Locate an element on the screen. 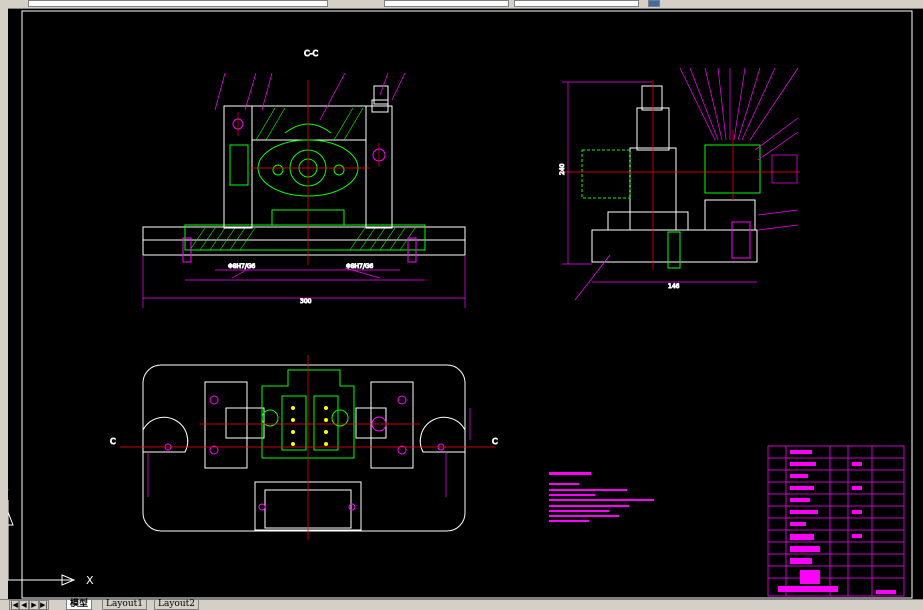  view-label-left: C is located at coordinates (113, 441).